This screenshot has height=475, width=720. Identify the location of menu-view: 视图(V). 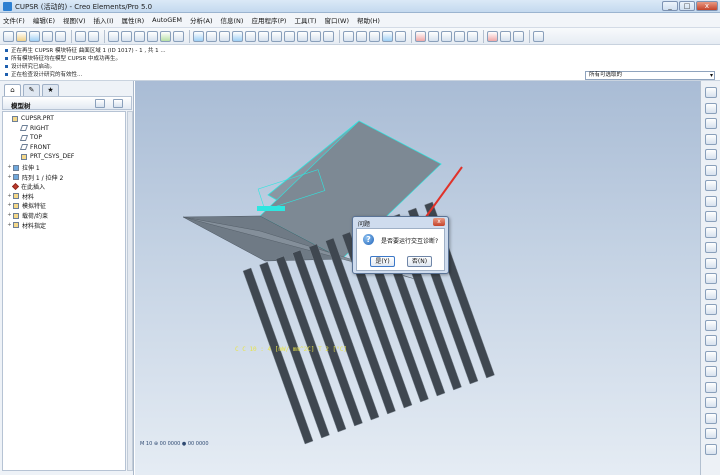
(74, 20).